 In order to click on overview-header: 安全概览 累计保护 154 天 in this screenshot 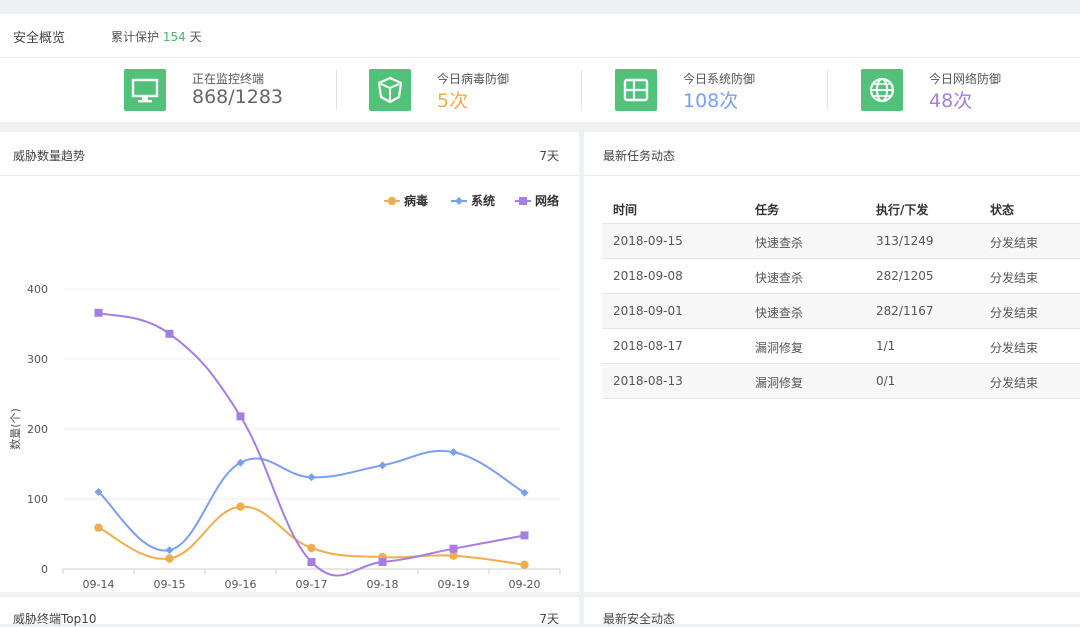, I will do `click(540, 36)`.